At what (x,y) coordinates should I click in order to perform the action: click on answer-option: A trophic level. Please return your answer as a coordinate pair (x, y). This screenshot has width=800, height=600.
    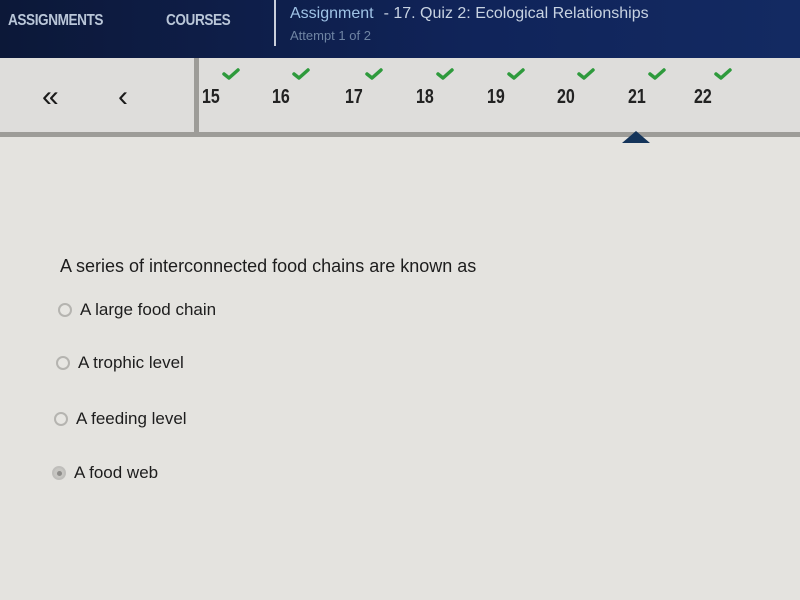
    Looking at the image, I should click on (120, 363).